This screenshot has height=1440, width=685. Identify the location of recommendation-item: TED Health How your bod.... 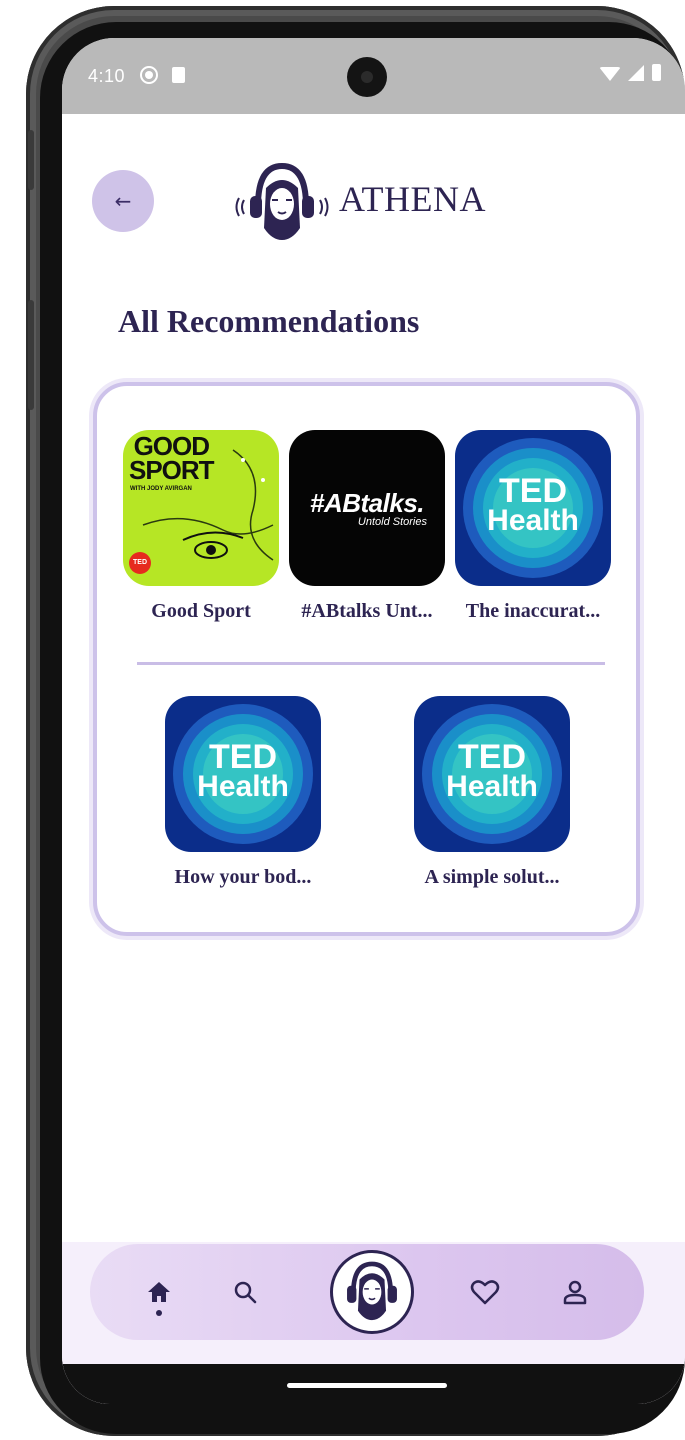
(243, 792).